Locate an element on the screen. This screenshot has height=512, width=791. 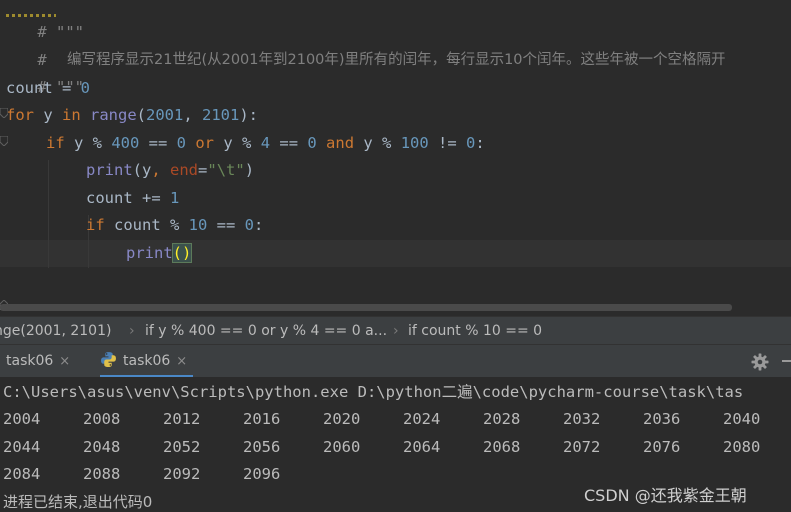
horizontal-scrollbar is located at coordinates (366, 307).